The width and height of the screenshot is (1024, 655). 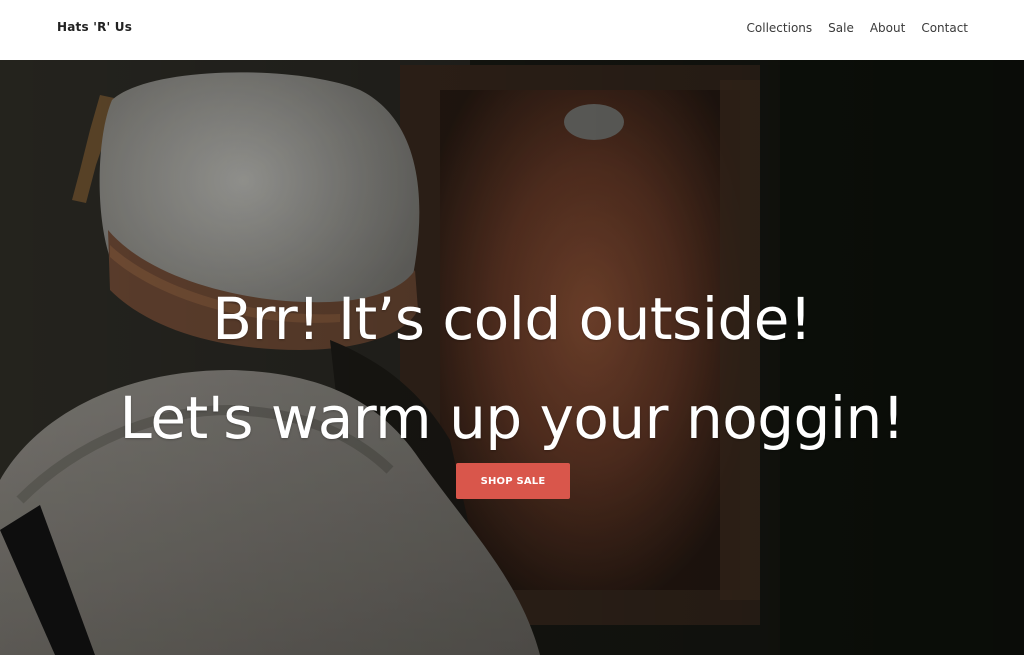 I want to click on shop-sale-button: SHOP SALE, so click(x=513, y=481).